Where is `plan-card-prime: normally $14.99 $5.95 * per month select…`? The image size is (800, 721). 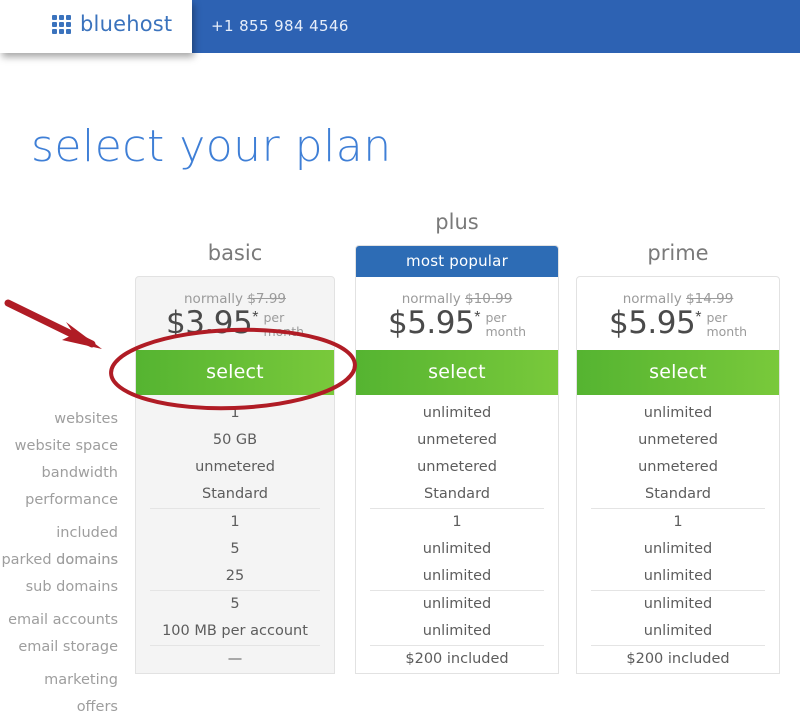
plan-card-prime: normally $14.99 $5.95 * per month select… is located at coordinates (678, 475).